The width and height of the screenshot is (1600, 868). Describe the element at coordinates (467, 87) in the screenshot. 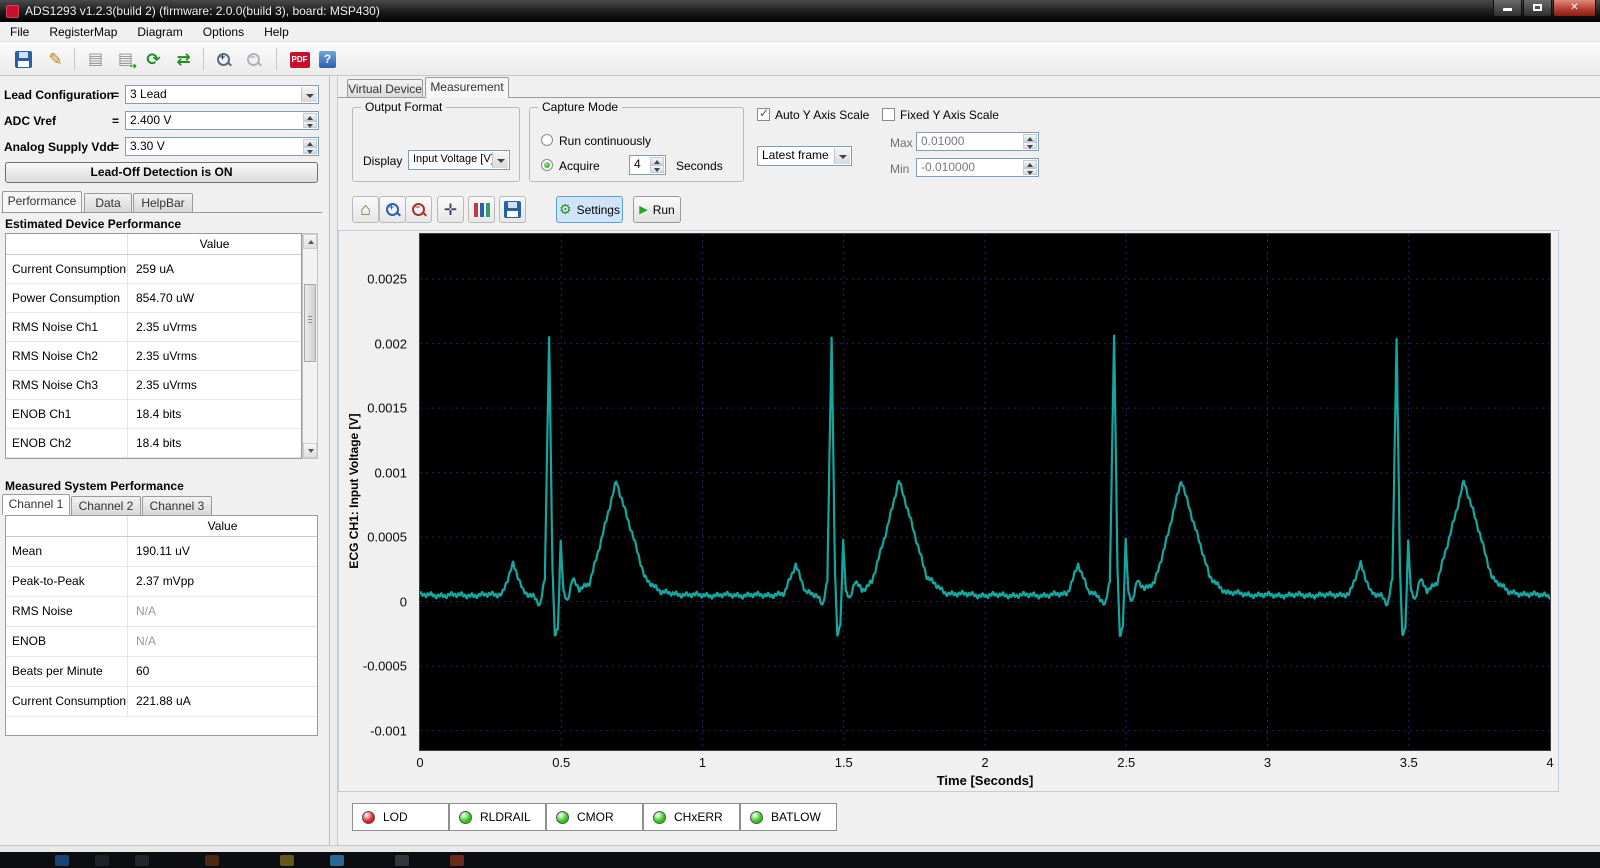

I see `tab-measurement: Measurement` at that location.